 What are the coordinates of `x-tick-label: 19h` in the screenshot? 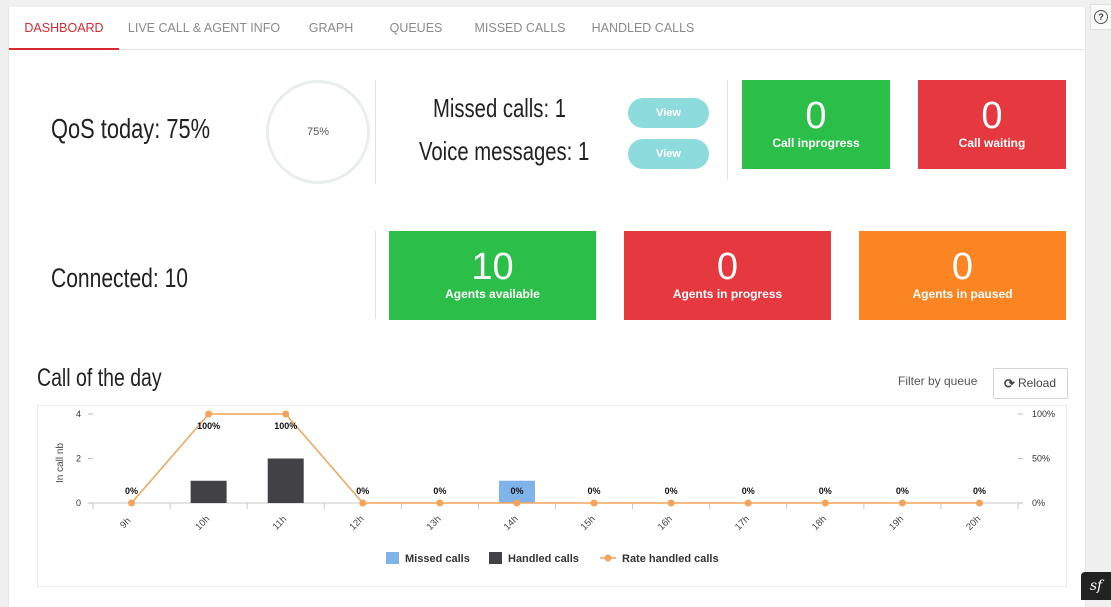 It's located at (896, 523).